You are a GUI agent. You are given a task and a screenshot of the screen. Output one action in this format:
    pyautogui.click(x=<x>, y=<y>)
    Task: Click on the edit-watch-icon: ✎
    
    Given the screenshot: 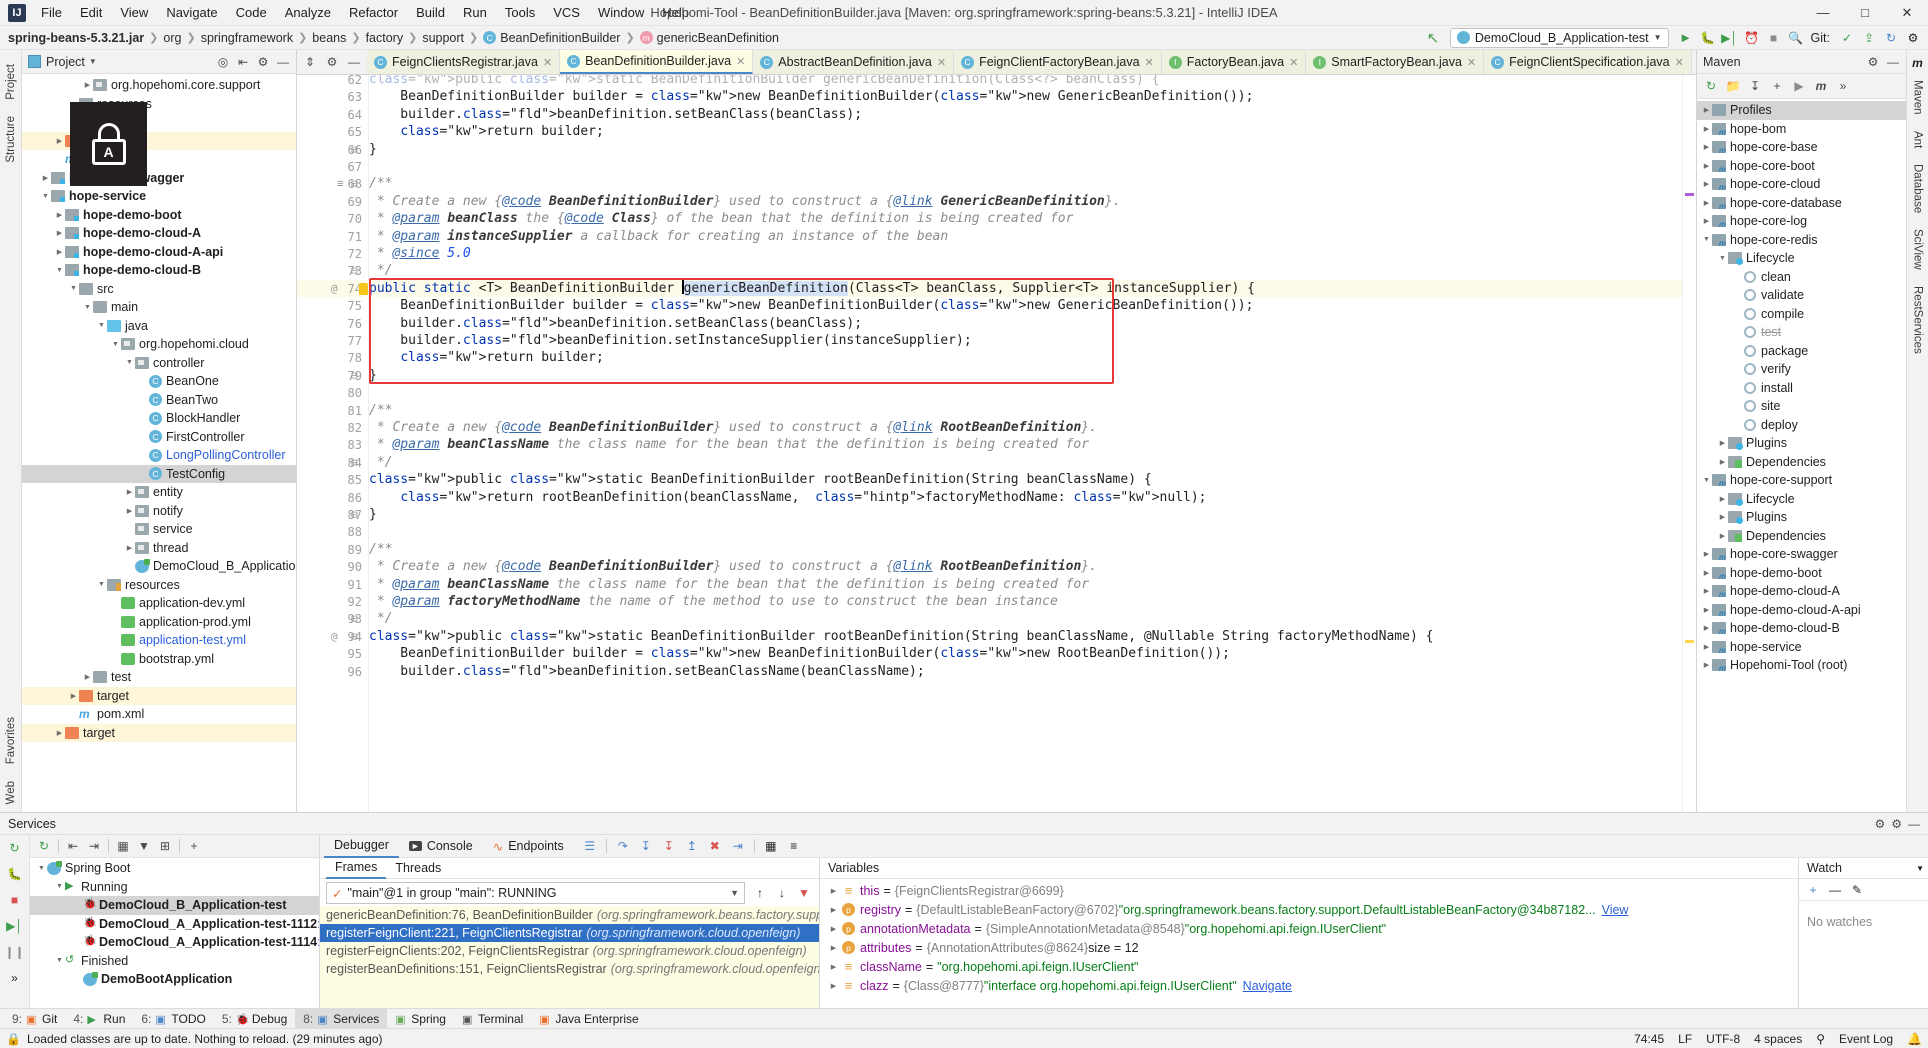 What is the action you would take?
    pyautogui.click(x=1857, y=890)
    